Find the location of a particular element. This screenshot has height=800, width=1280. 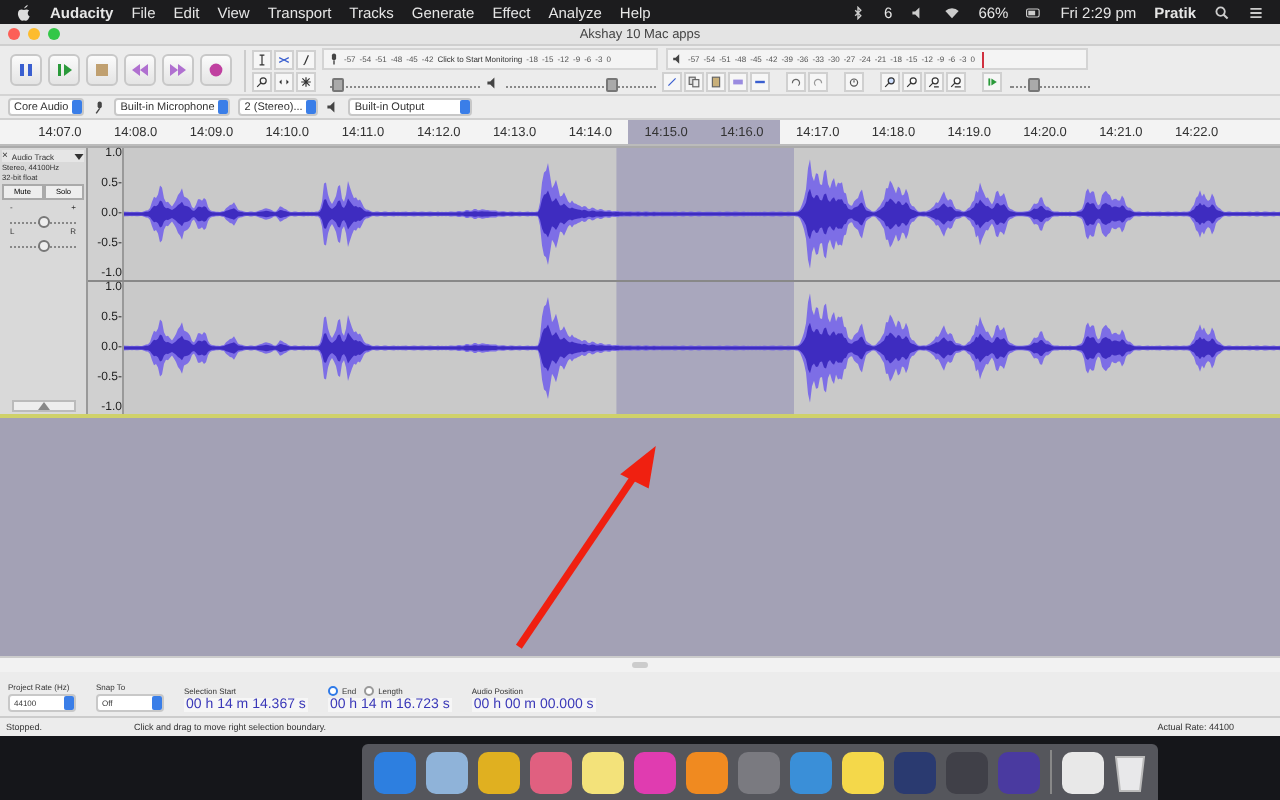

search-icon is located at coordinates (1222, 12).